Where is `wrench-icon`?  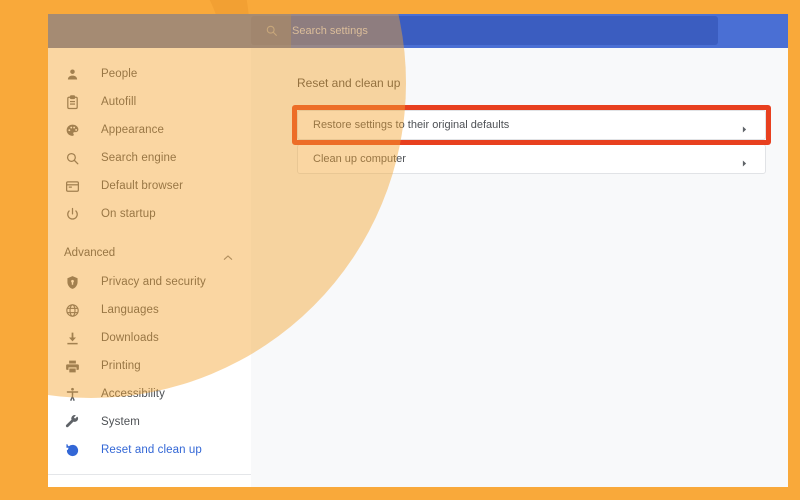 wrench-icon is located at coordinates (72, 422).